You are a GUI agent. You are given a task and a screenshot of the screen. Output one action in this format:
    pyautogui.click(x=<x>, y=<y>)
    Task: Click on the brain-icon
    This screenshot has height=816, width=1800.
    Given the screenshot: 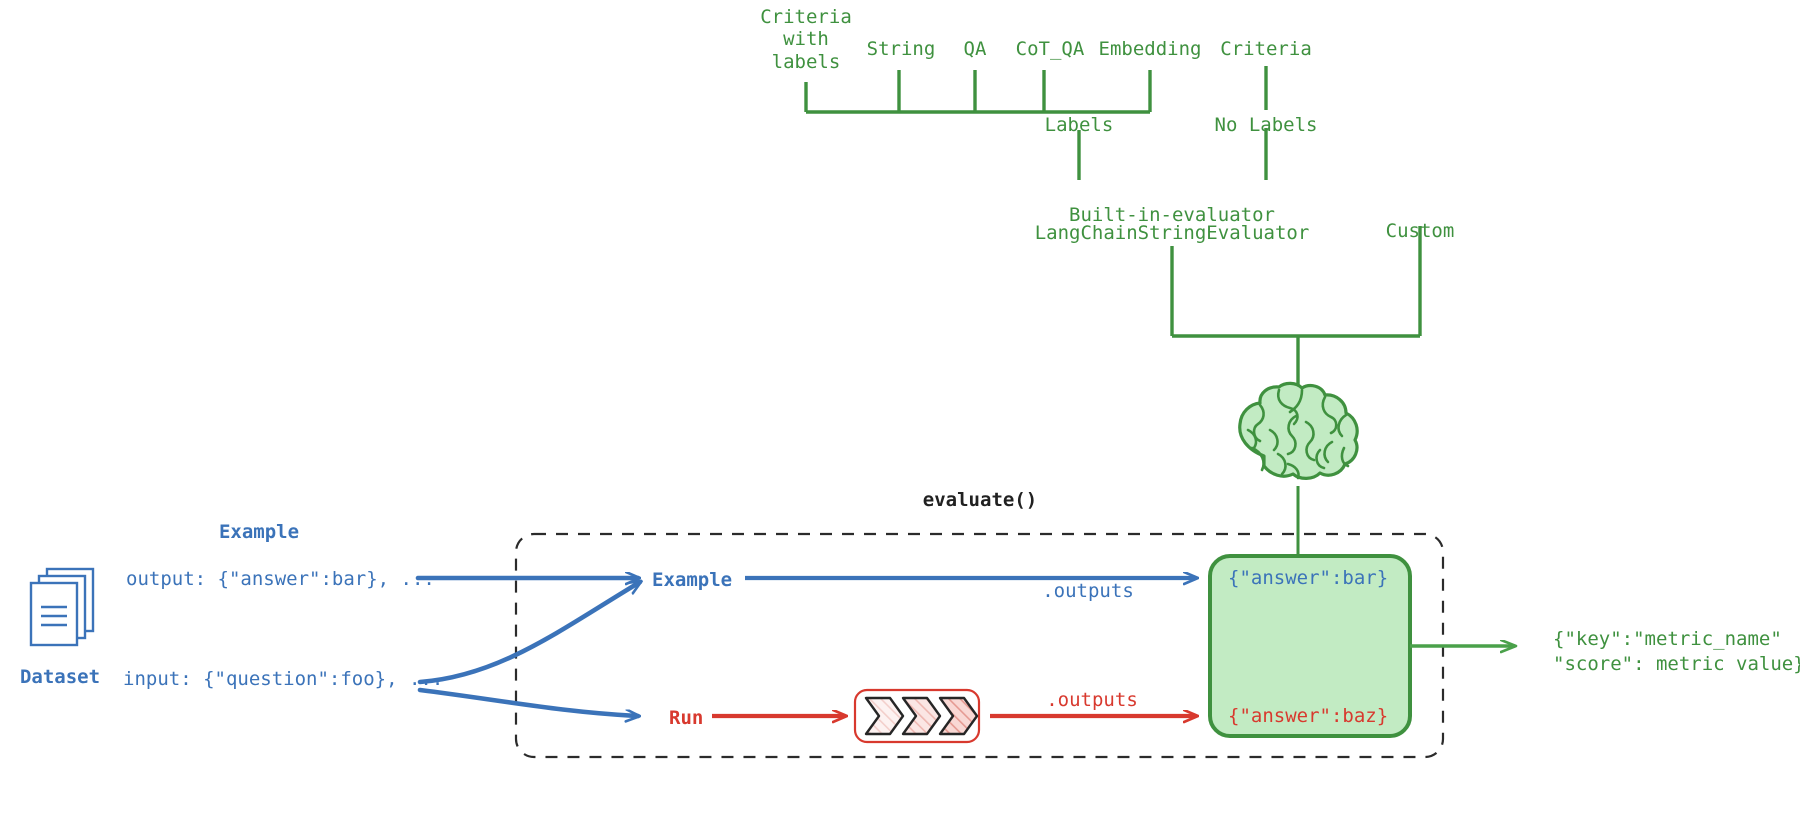 What is the action you would take?
    pyautogui.click(x=1298, y=430)
    